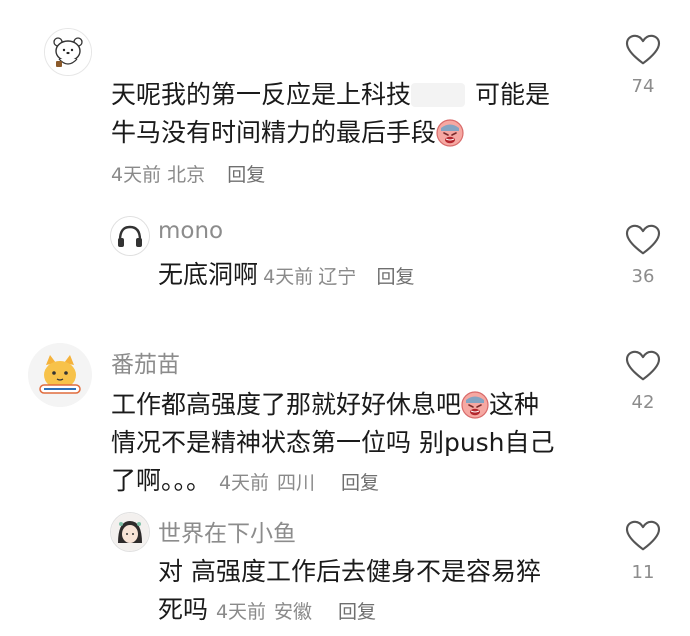 Image resolution: width=690 pixels, height=636 pixels. What do you see at coordinates (274, 132) in the screenshot?
I see `comment-text-part: 牛马没有时间精力的最后手段` at bounding box center [274, 132].